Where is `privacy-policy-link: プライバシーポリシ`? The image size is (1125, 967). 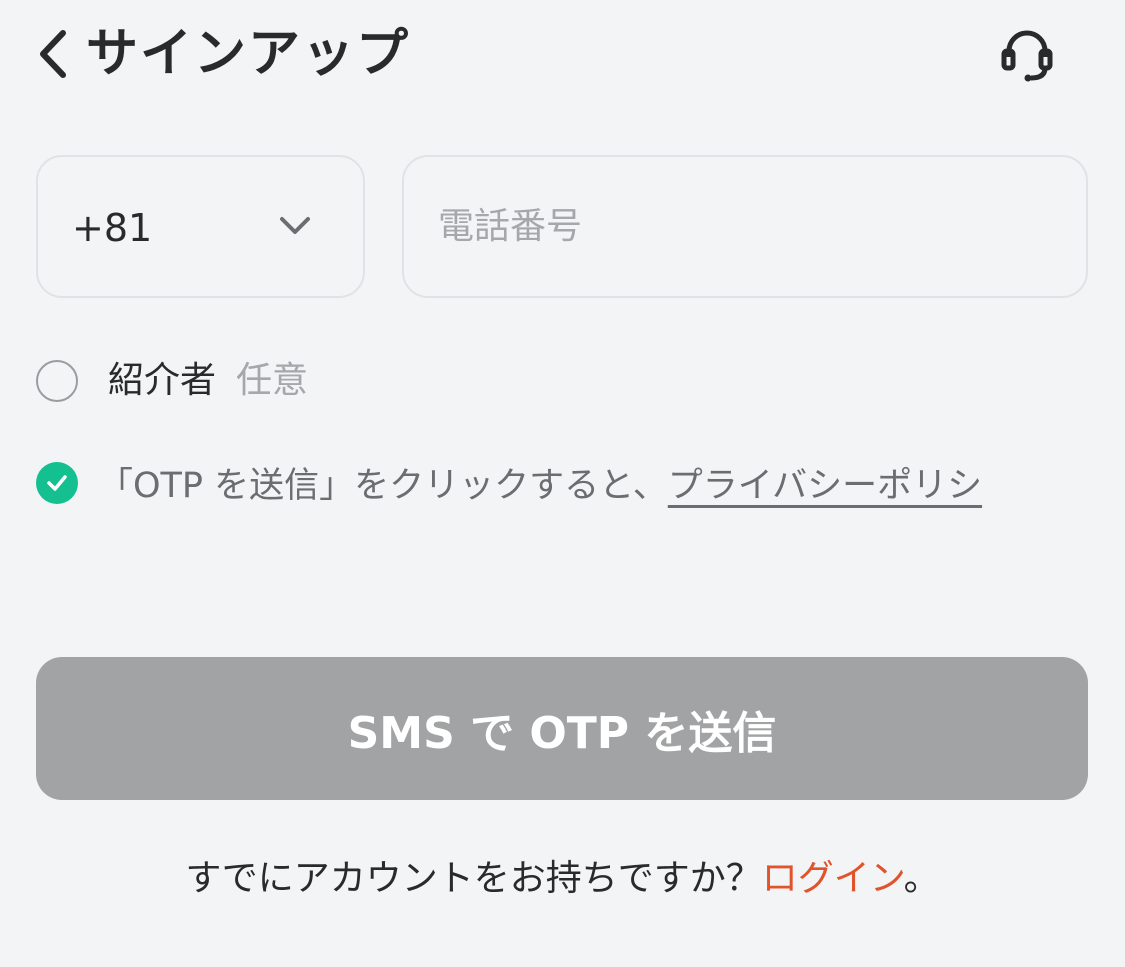
privacy-policy-link: プライバシーポリシ is located at coordinates (825, 486).